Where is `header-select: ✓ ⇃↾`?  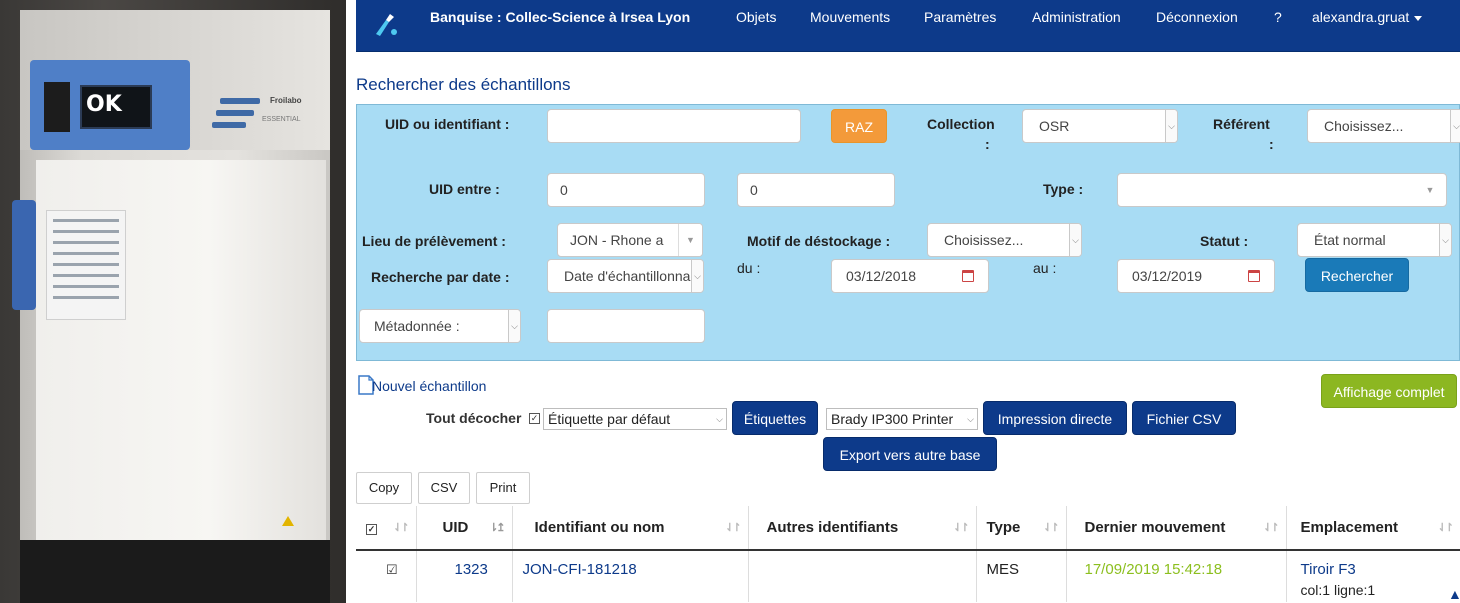 header-select: ✓ ⇃↾ is located at coordinates (386, 528).